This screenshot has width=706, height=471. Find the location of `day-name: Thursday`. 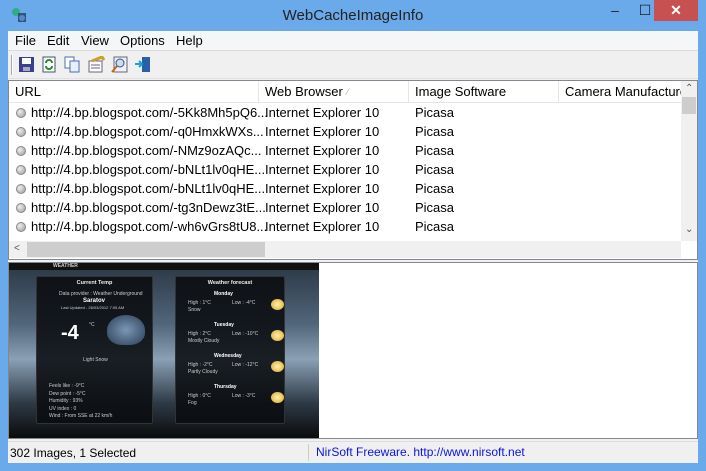

day-name: Thursday is located at coordinates (225, 387).